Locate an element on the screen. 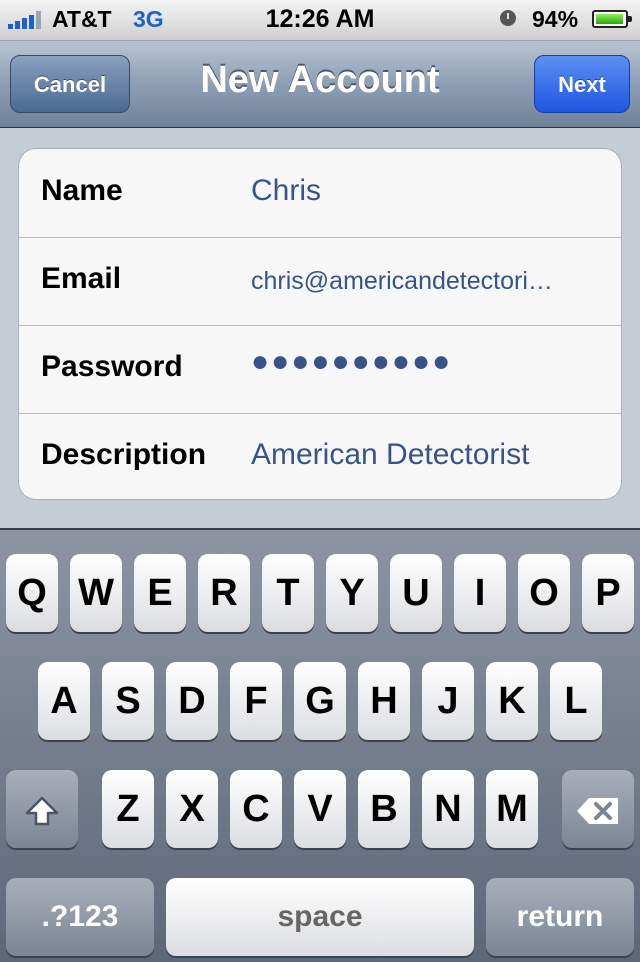 This screenshot has height=962, width=640. name-label: Name is located at coordinates (82, 190).